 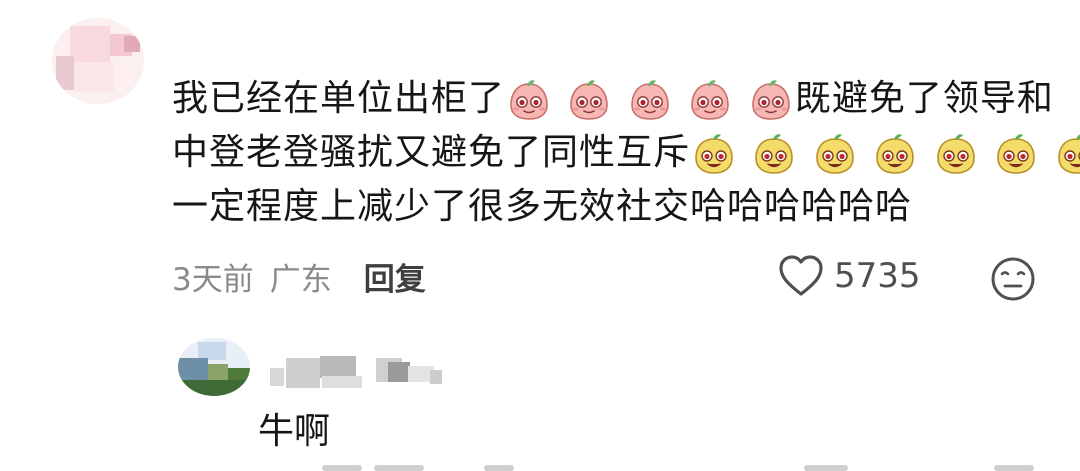 What do you see at coordinates (431, 152) in the screenshot?
I see `comment-line-text: 中登老登骚扰又避免了同性互斥` at bounding box center [431, 152].